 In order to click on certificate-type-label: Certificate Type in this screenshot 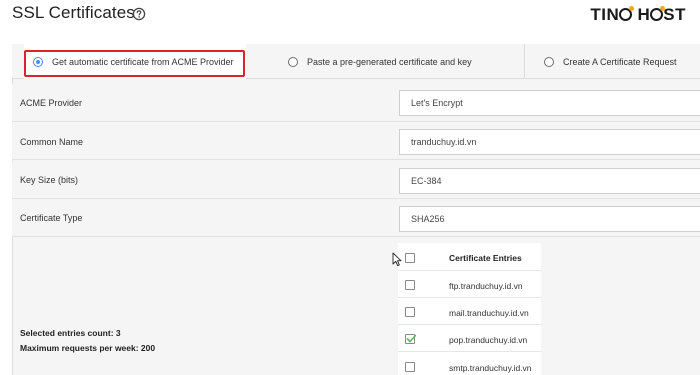, I will do `click(51, 218)`.